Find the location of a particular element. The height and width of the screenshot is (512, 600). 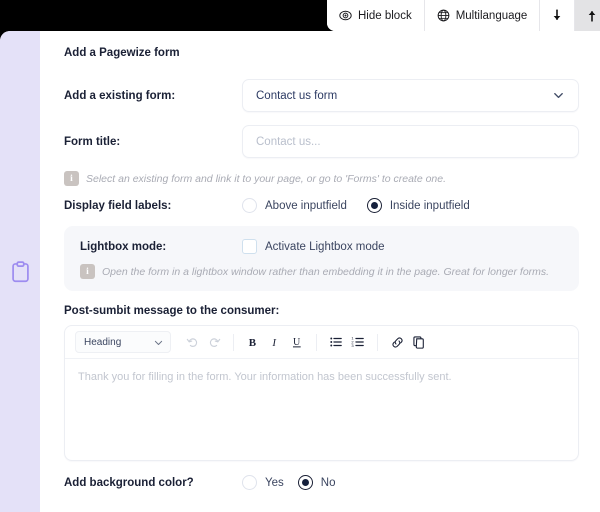

lightbox-mode-label: Lightbox mode: is located at coordinates (123, 246).